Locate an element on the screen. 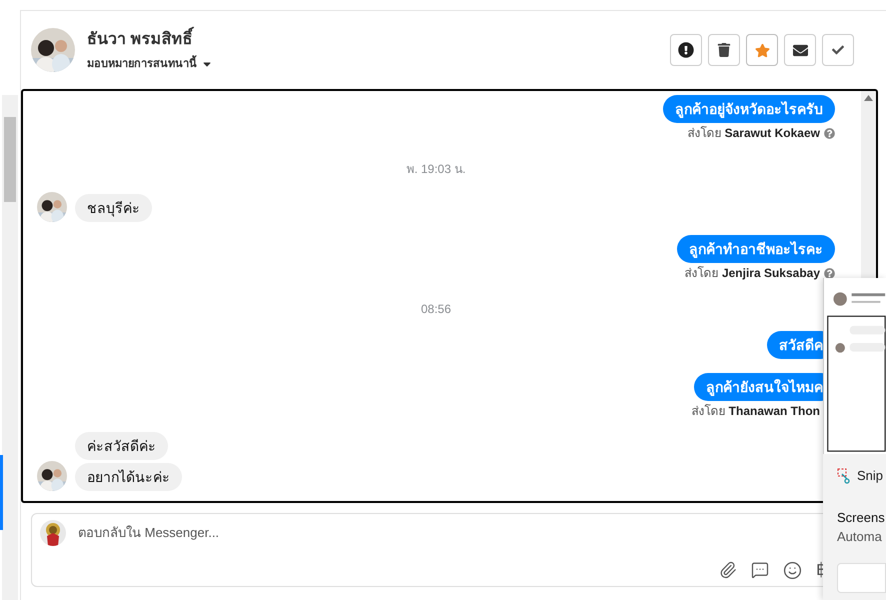 This screenshot has height=600, width=886. app-name: Snip is located at coordinates (870, 476).